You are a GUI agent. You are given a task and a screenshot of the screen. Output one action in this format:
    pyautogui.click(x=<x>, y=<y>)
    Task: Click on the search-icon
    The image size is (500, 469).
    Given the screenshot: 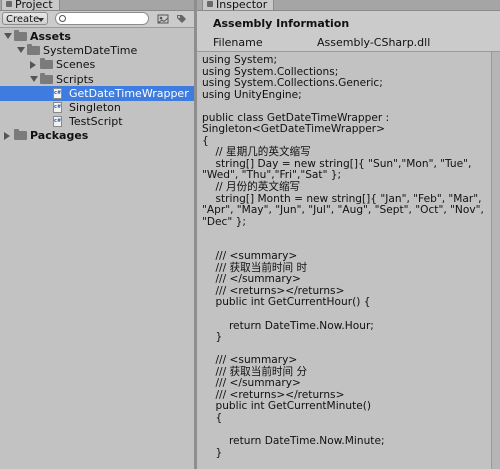 What is the action you would take?
    pyautogui.click(x=62, y=18)
    